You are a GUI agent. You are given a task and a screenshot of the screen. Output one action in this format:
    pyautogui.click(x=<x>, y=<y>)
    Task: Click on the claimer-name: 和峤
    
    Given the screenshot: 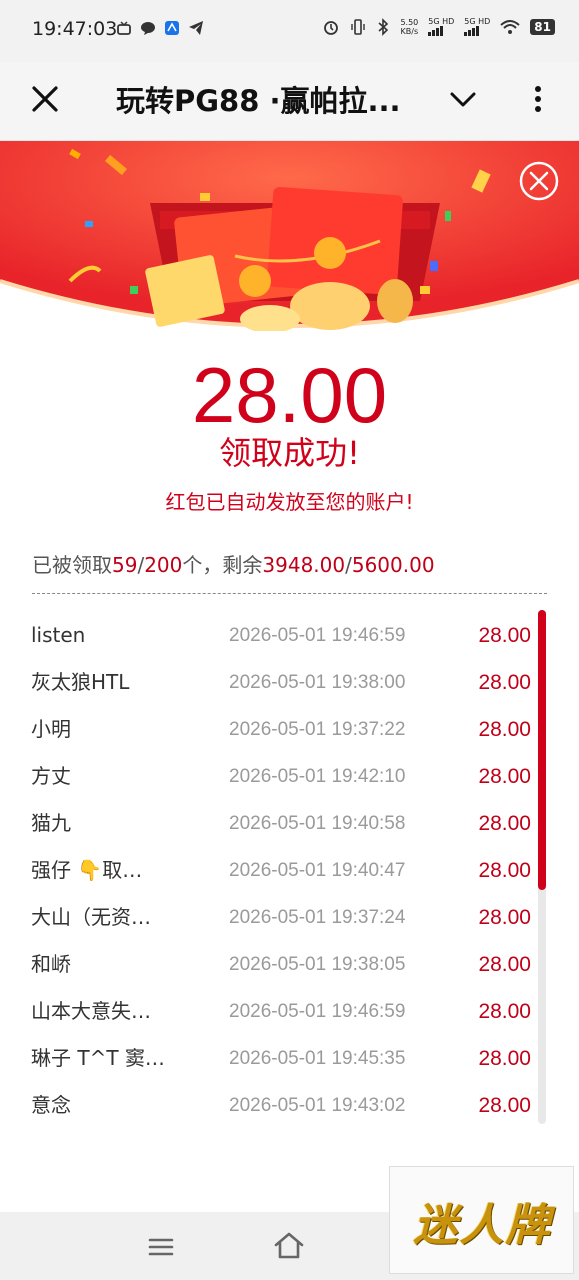 What is the action you would take?
    pyautogui.click(x=51, y=964)
    